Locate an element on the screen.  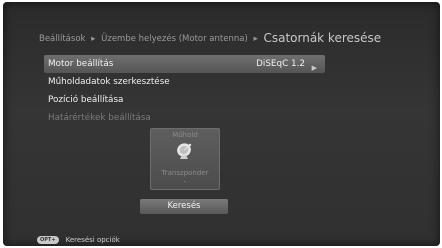
menu-item-limit-settings: Határértékek beállítása is located at coordinates (184, 118).